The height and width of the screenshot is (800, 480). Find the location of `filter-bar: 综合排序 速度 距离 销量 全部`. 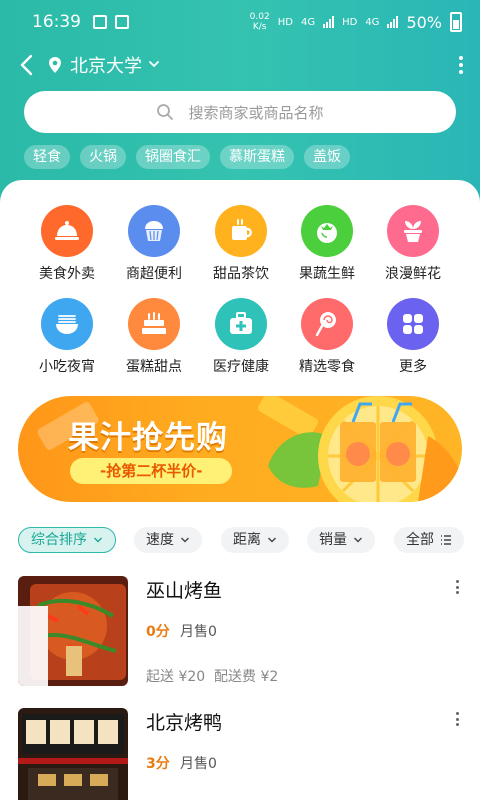

filter-bar: 综合排序 速度 距离 销量 全部 is located at coordinates (241, 540).